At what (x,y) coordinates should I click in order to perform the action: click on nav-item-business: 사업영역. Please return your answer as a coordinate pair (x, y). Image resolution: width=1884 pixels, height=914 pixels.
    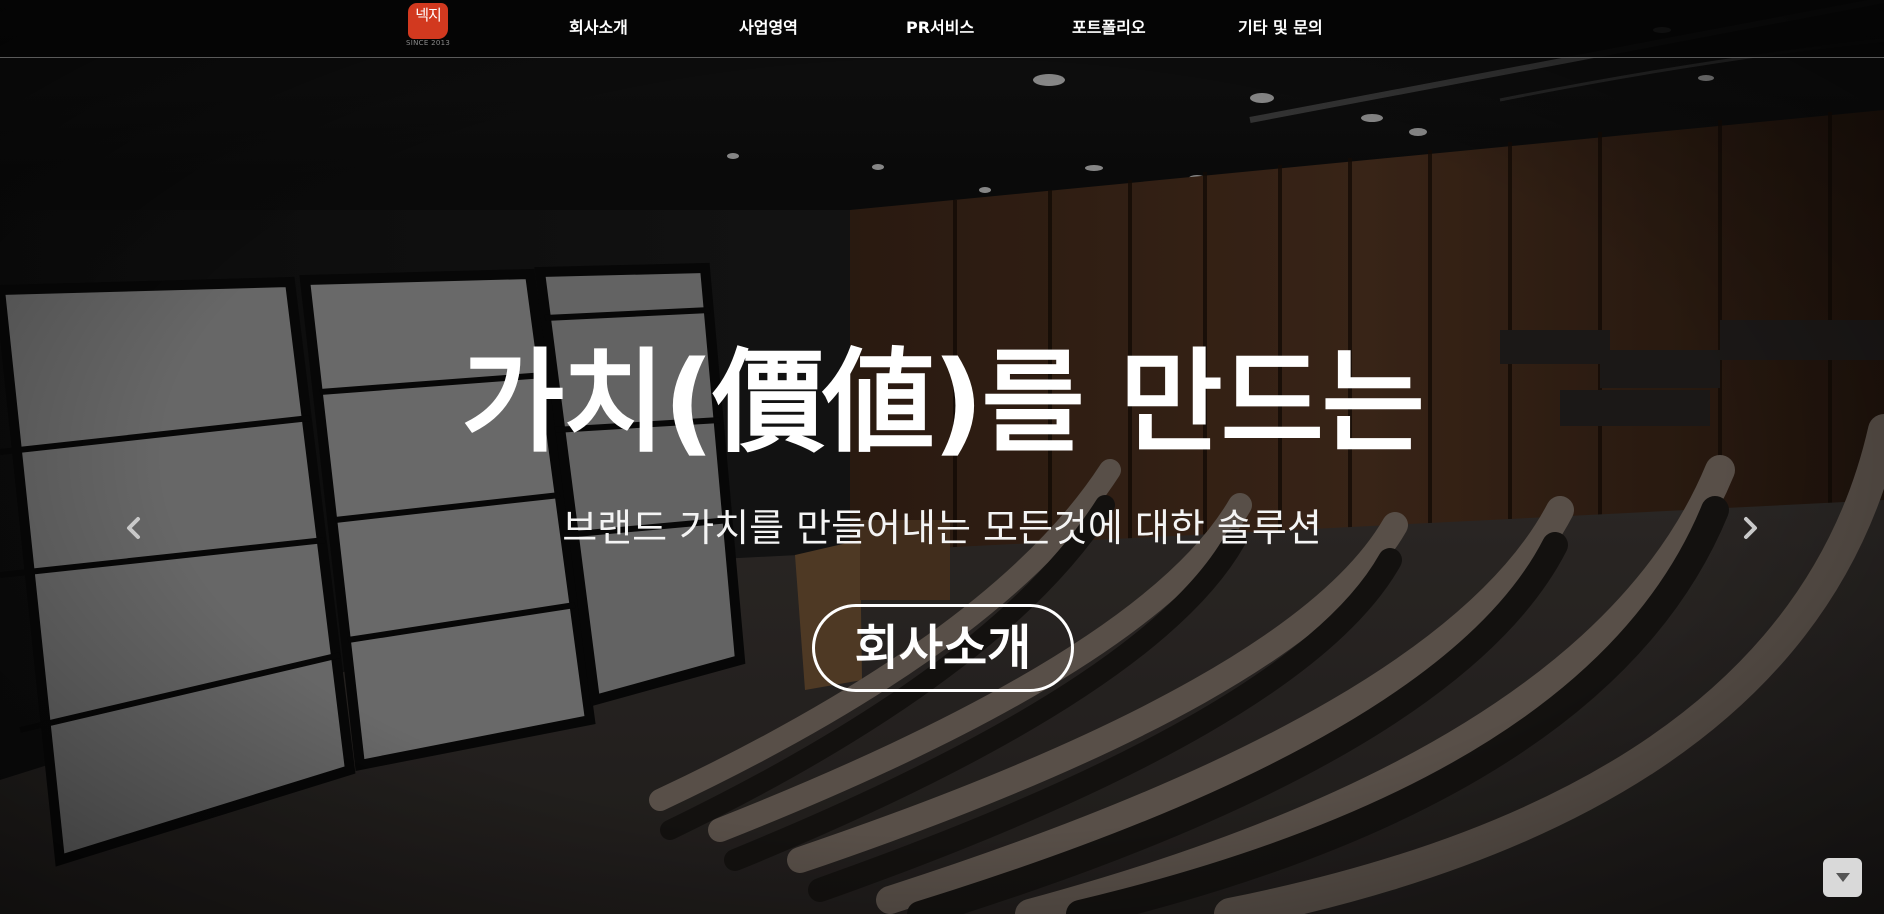
    Looking at the image, I should click on (768, 26).